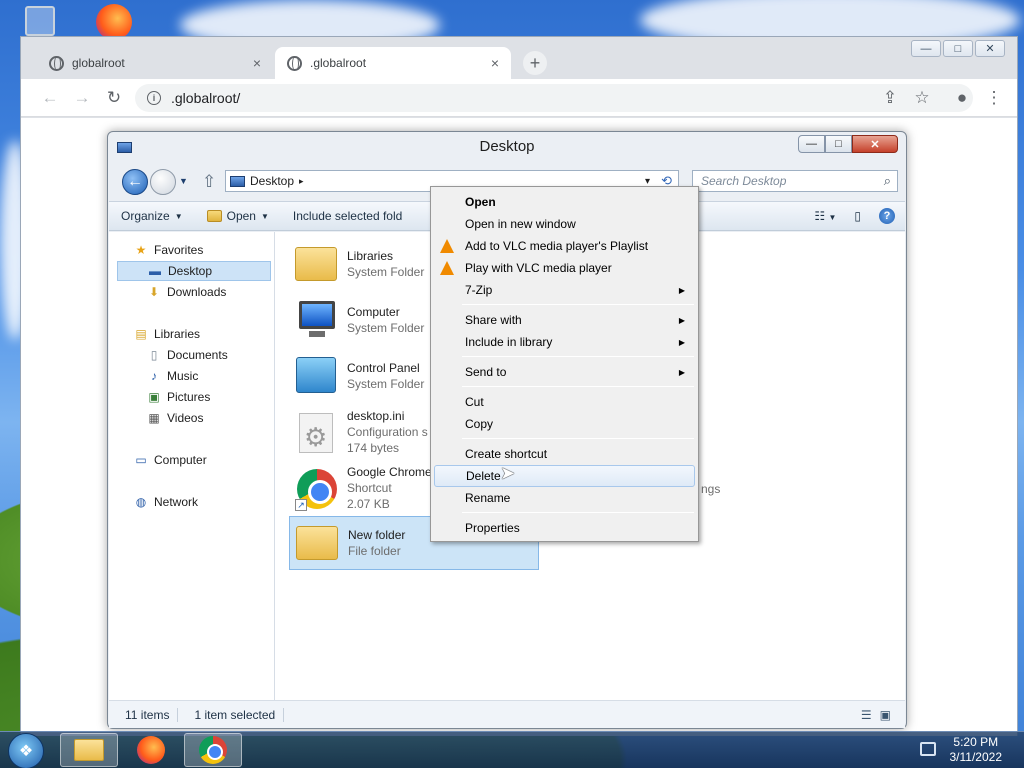 The height and width of the screenshot is (768, 1024). I want to click on address-dropdown-icon: ▾, so click(647, 181).